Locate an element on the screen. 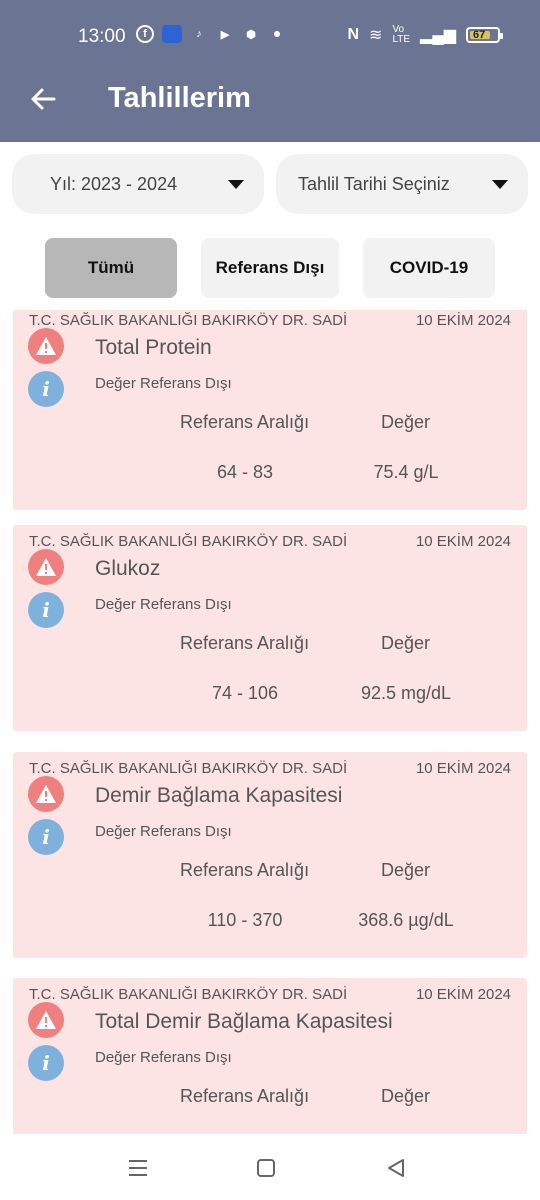  result-value: 92.5 mg/dL is located at coordinates (406, 693).